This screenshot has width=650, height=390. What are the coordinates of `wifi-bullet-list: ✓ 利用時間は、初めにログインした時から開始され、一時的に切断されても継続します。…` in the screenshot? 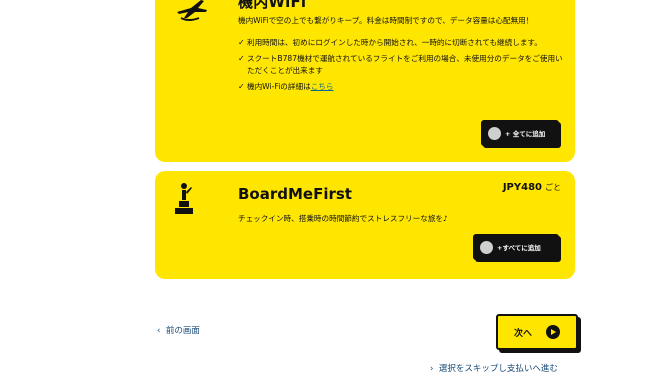 It's located at (403, 66).